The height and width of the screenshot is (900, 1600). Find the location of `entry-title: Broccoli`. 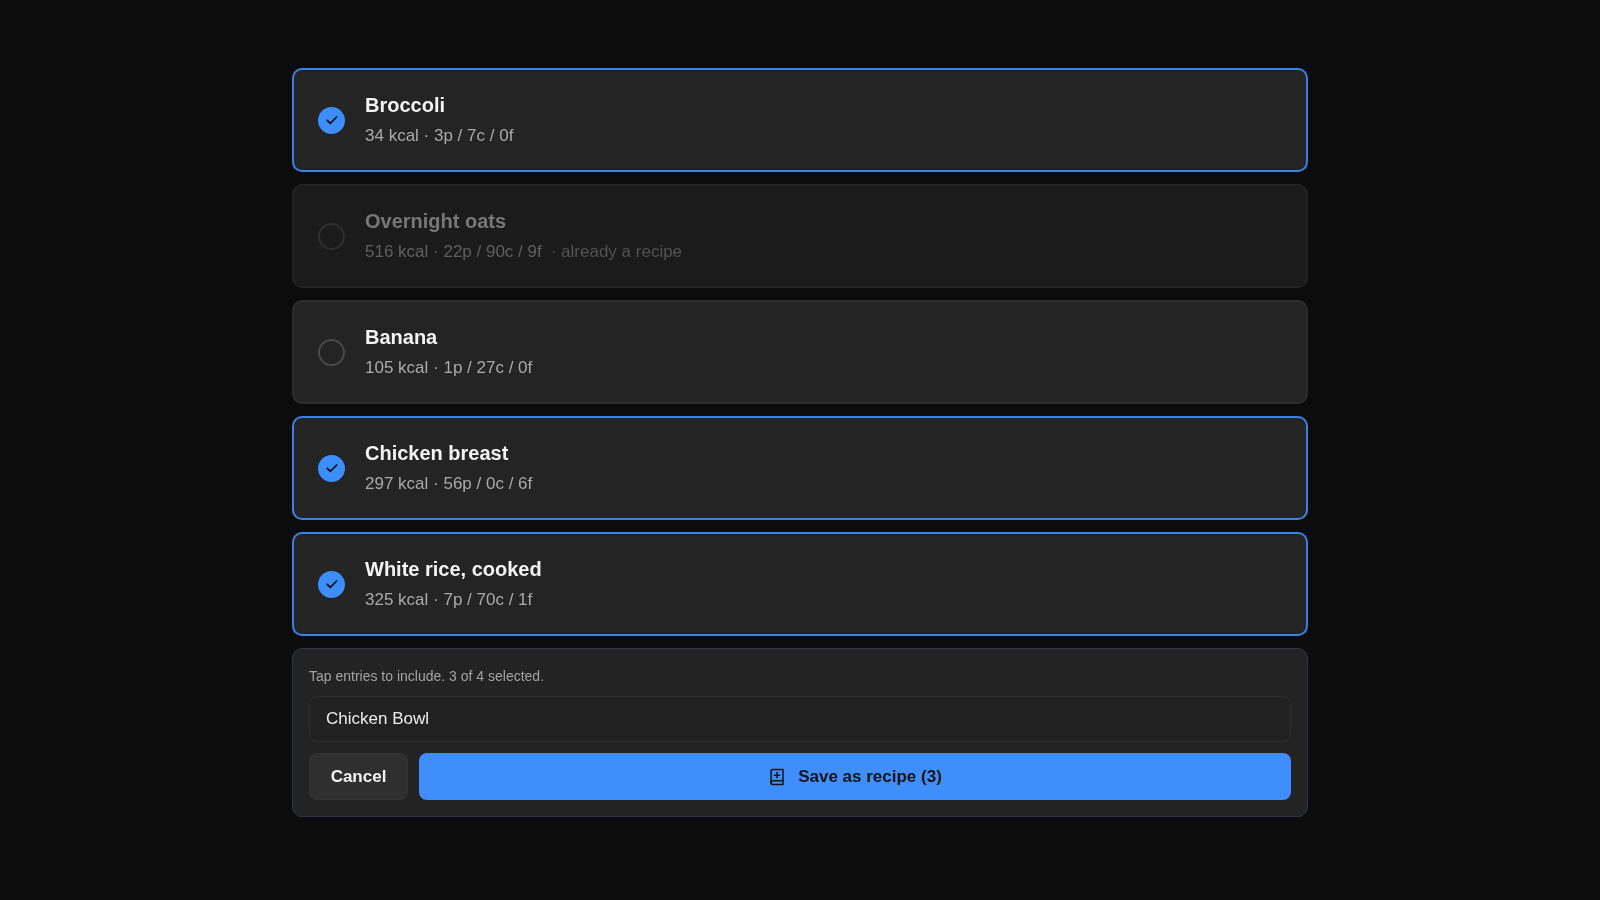

entry-title: Broccoli is located at coordinates (406, 105).